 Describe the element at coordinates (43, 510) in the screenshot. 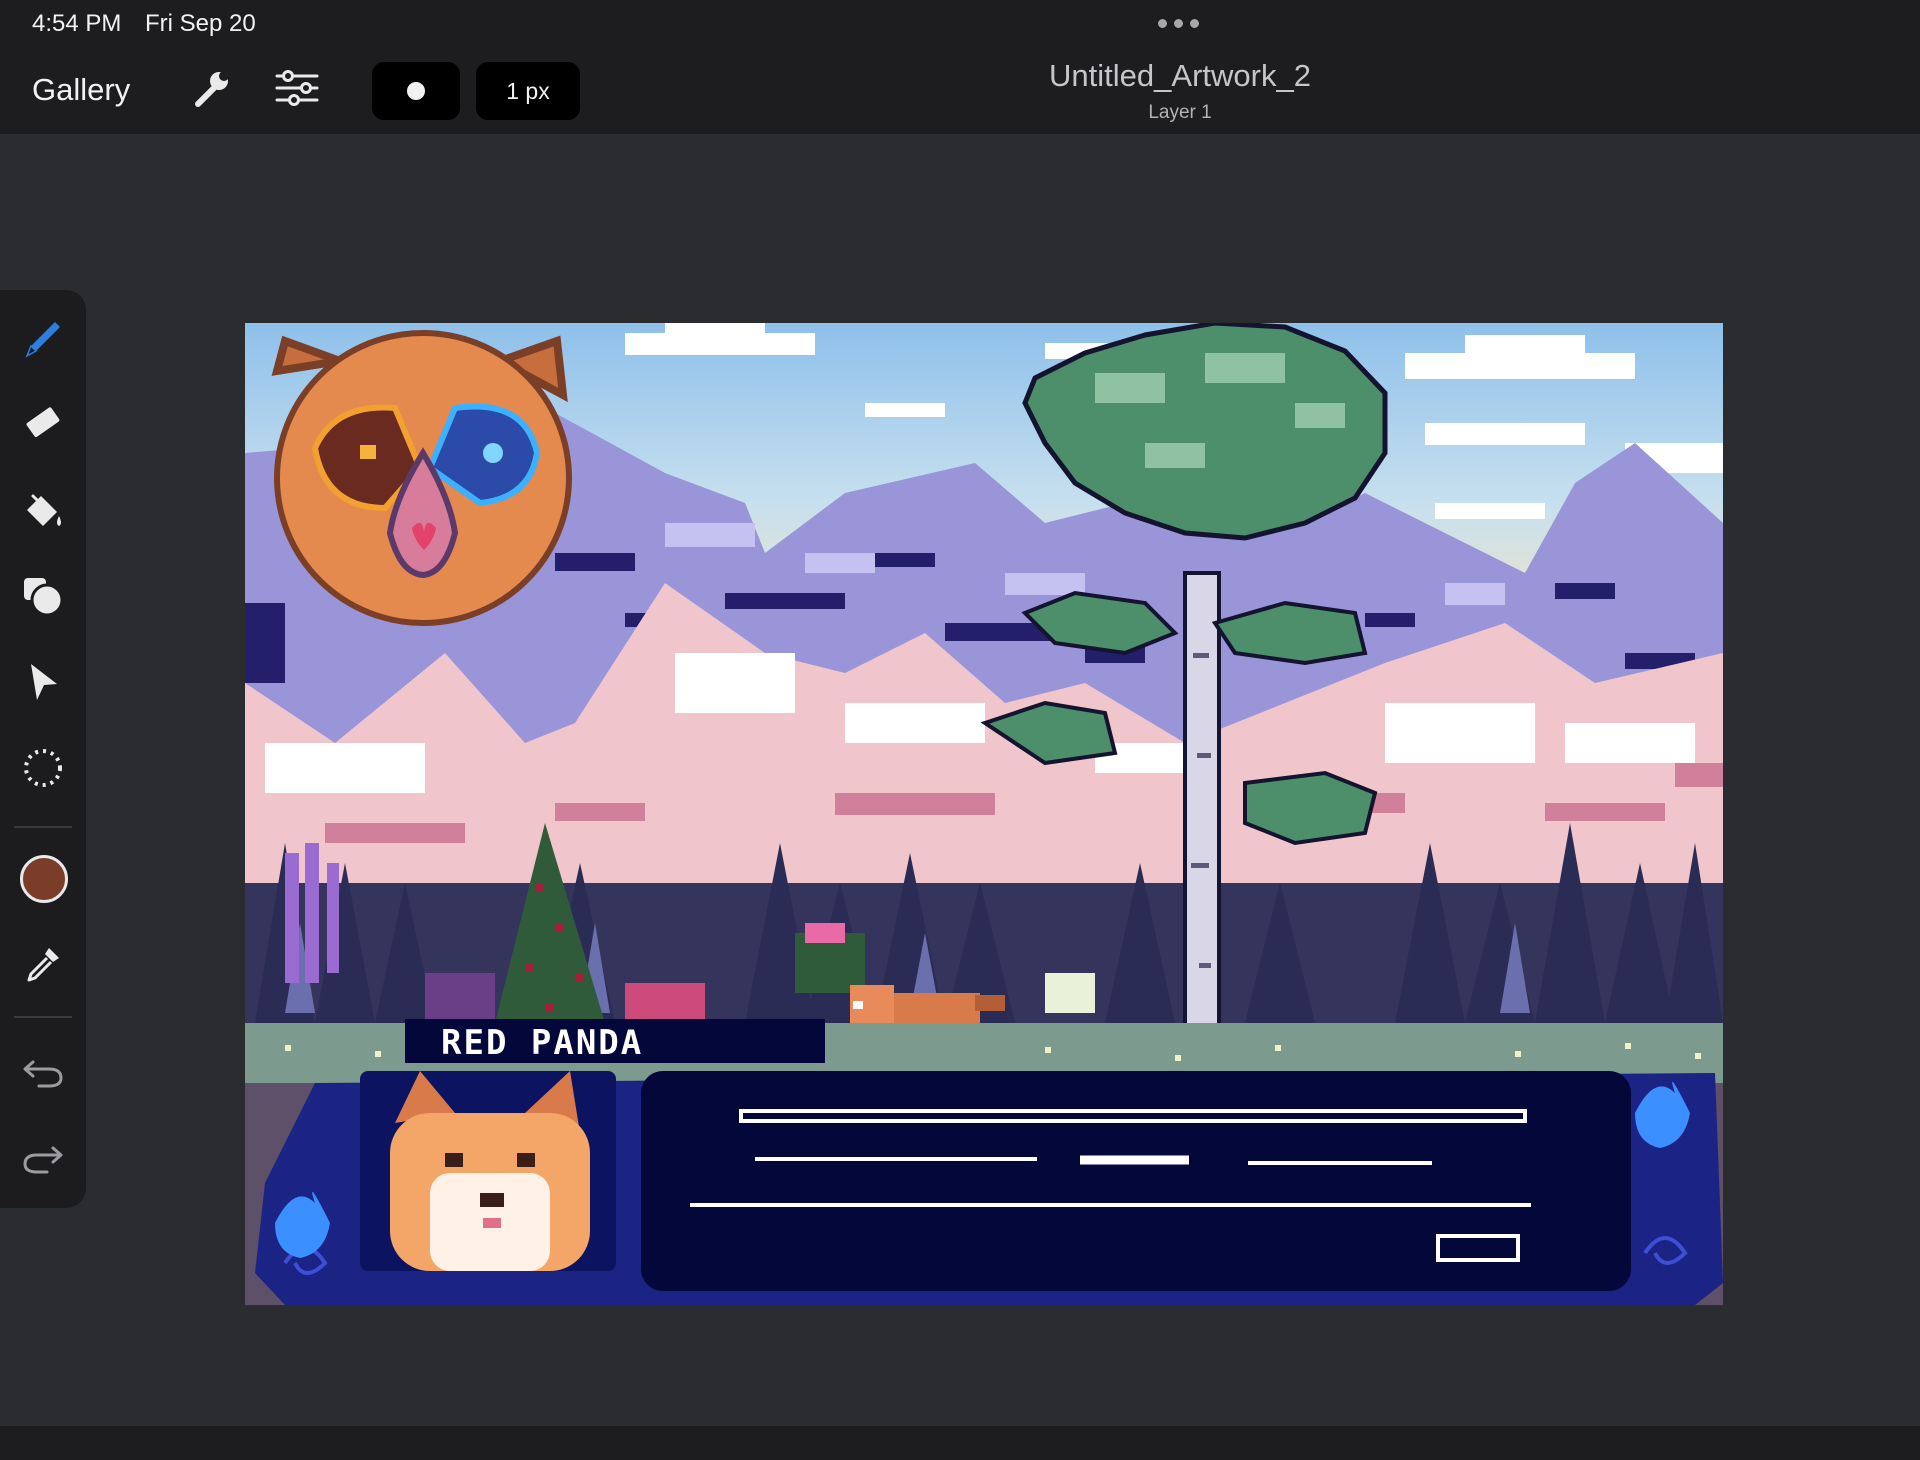

I see `fill-bucket-icon` at that location.